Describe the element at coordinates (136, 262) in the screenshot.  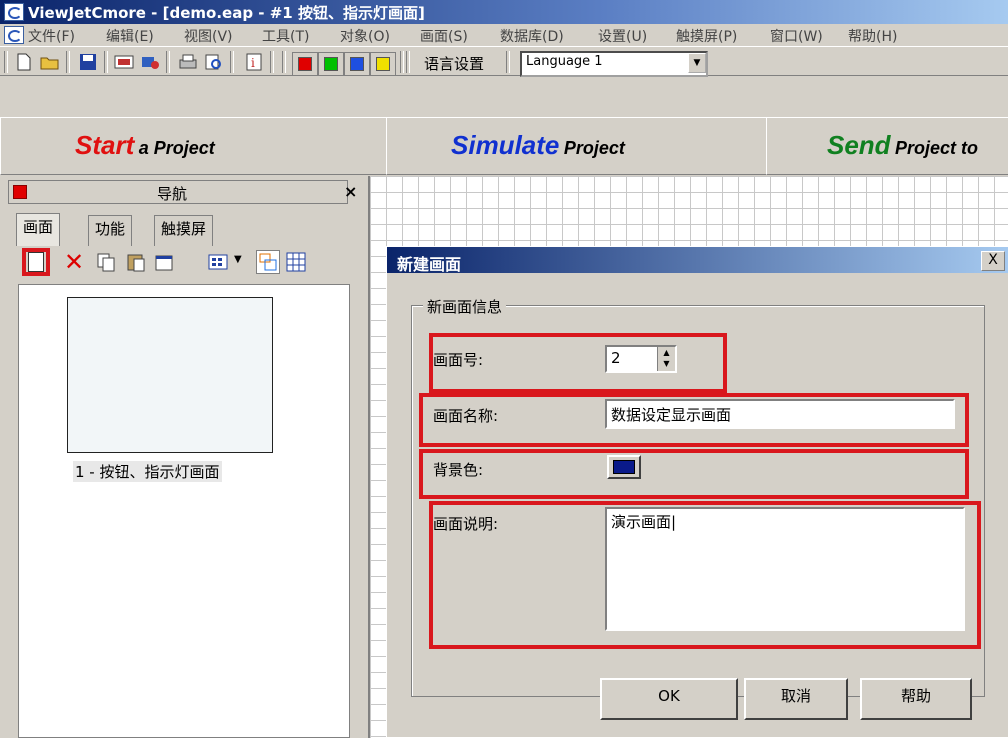
I see `paste-icon` at that location.